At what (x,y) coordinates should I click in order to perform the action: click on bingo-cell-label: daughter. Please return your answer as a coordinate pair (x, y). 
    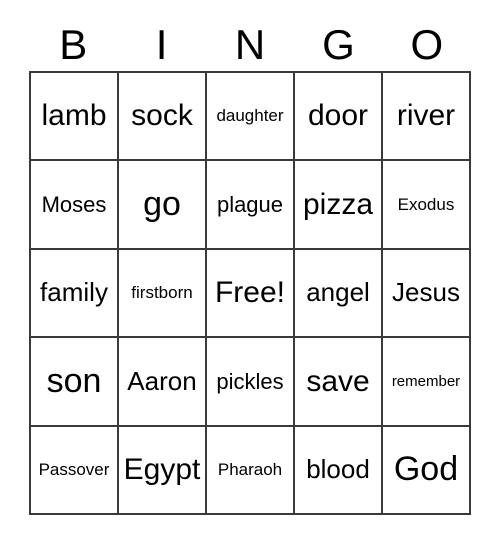
    Looking at the image, I should click on (250, 116).